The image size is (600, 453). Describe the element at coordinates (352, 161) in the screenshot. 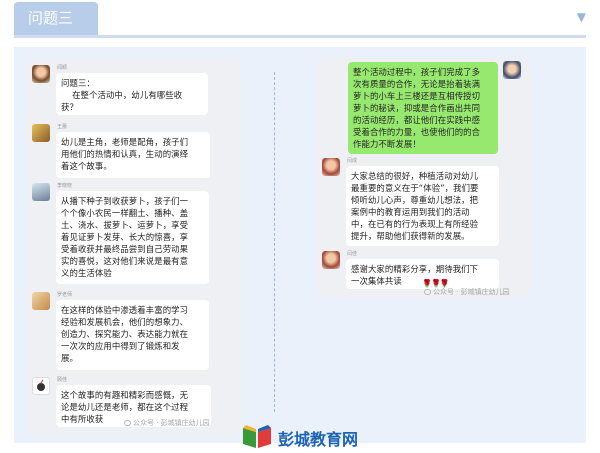

I see `sender-name: 闫成` at that location.